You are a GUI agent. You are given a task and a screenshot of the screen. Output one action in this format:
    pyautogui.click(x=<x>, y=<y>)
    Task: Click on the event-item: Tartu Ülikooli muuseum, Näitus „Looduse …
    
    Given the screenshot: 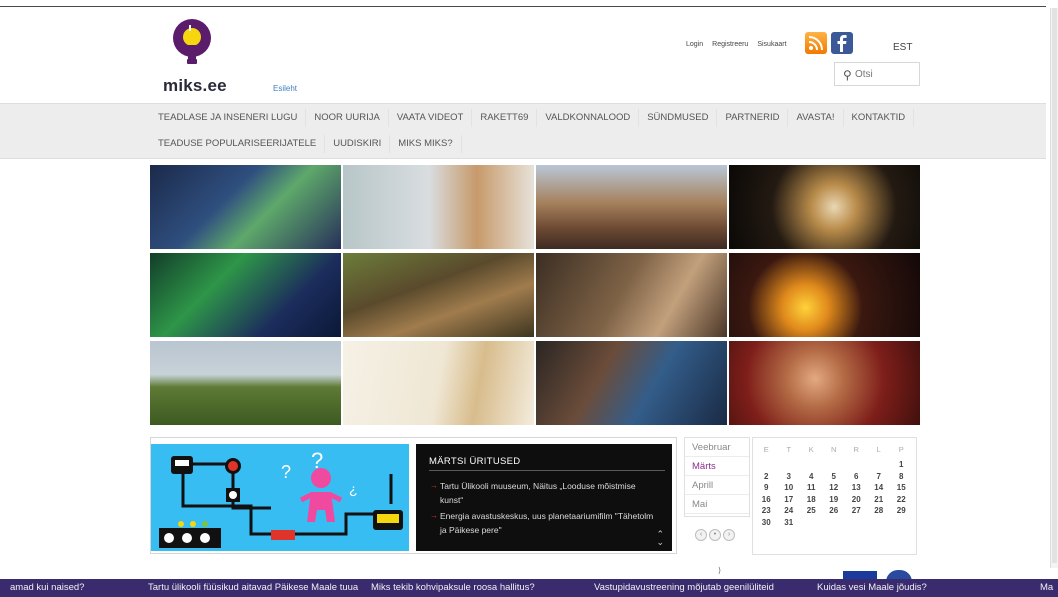 What is the action you would take?
    pyautogui.click(x=542, y=493)
    